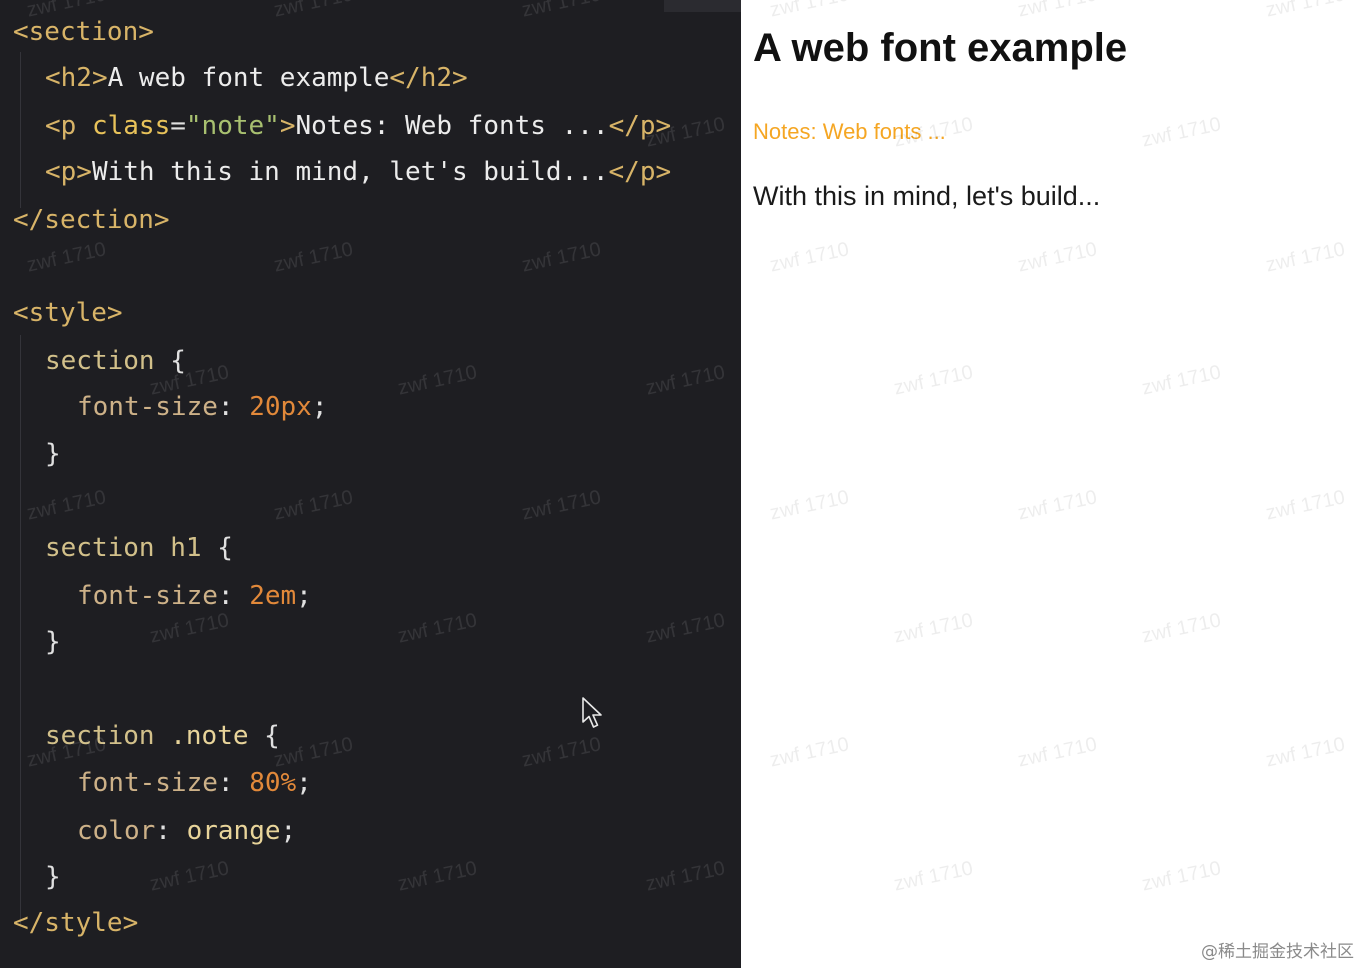  What do you see at coordinates (273, 783) in the screenshot?
I see `code-token: 80%` at bounding box center [273, 783].